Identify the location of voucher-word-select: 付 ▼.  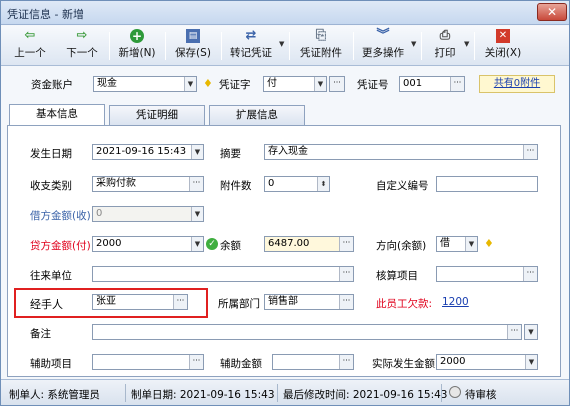
(295, 84).